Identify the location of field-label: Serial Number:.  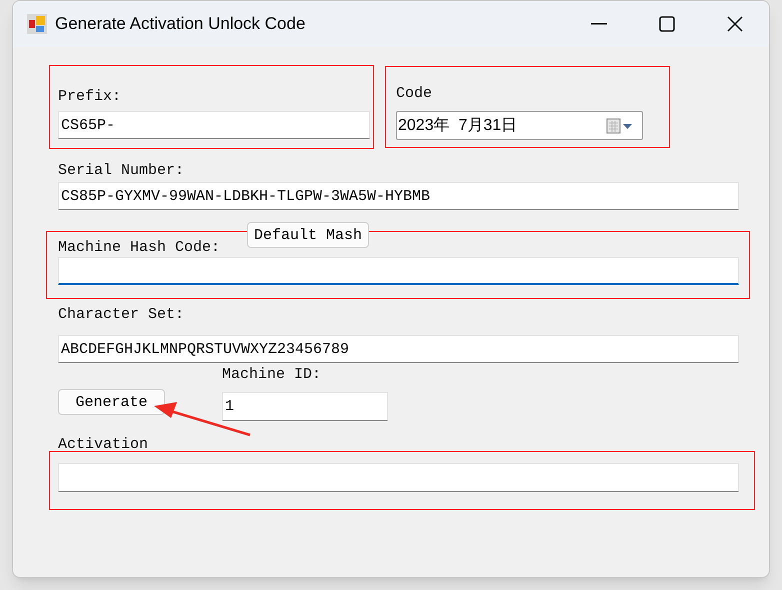
(121, 171).